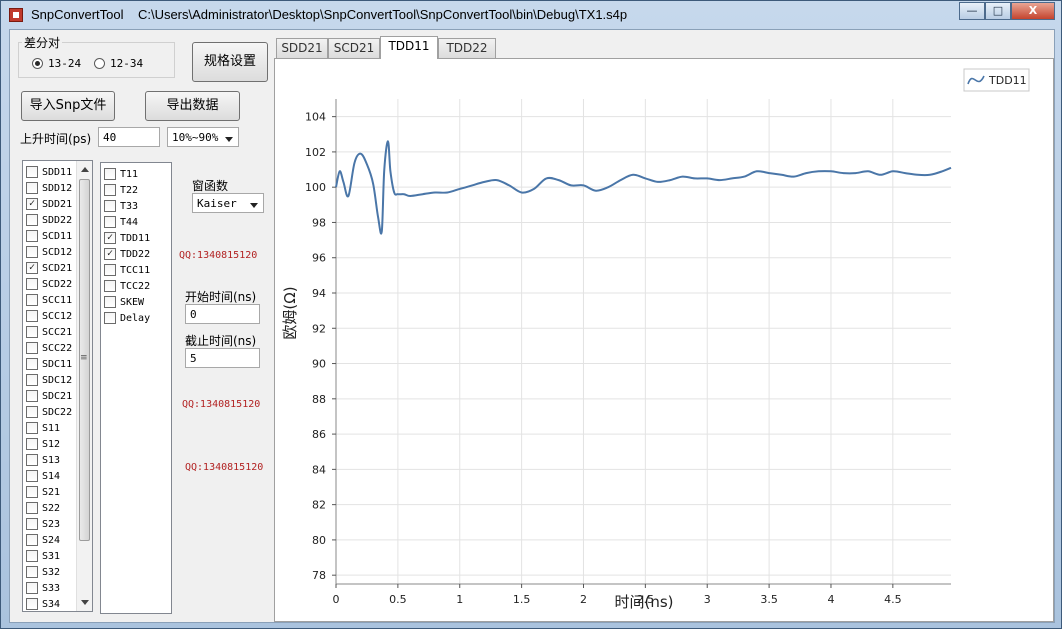  What do you see at coordinates (222, 314) in the screenshot?
I see `start-time-input: 0` at bounding box center [222, 314].